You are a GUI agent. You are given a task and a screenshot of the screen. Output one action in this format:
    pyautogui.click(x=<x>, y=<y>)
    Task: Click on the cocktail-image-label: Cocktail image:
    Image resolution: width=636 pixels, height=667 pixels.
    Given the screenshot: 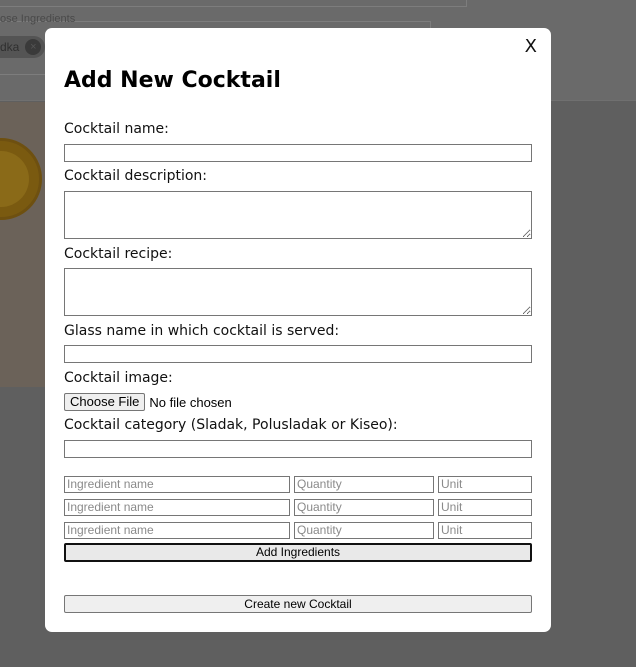 What is the action you would take?
    pyautogui.click(x=118, y=378)
    